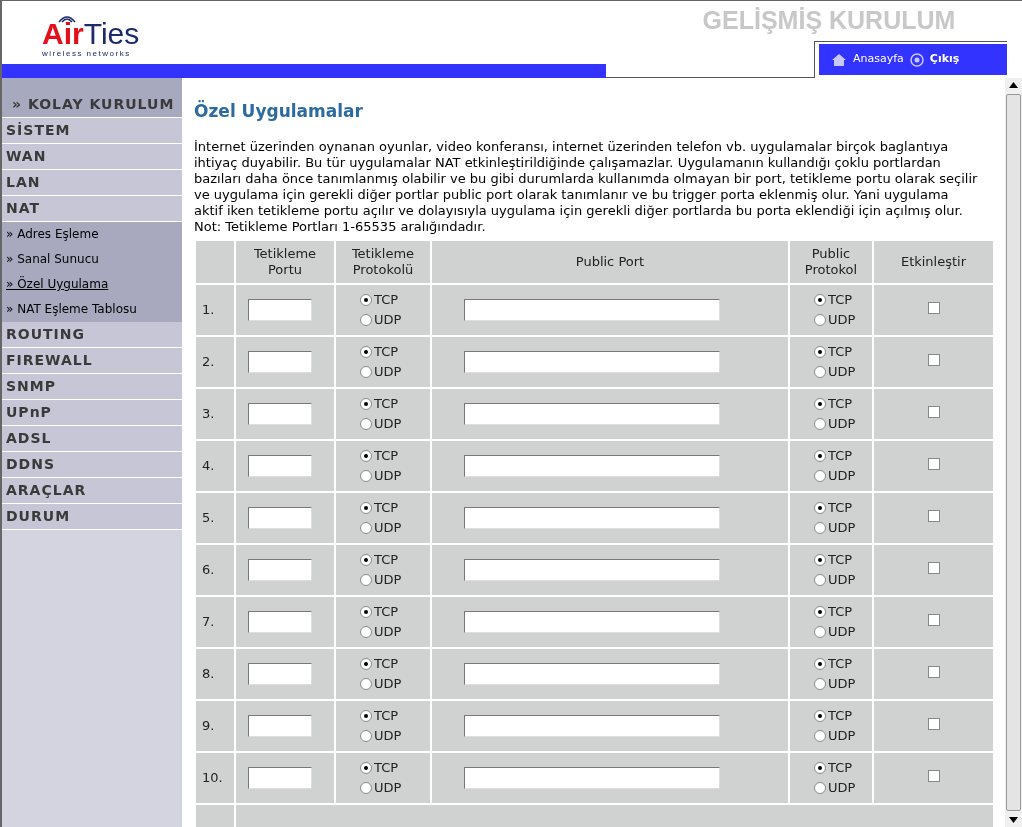 The height and width of the screenshot is (827, 1022). I want to click on scroll-down-icon, so click(1013, 820).